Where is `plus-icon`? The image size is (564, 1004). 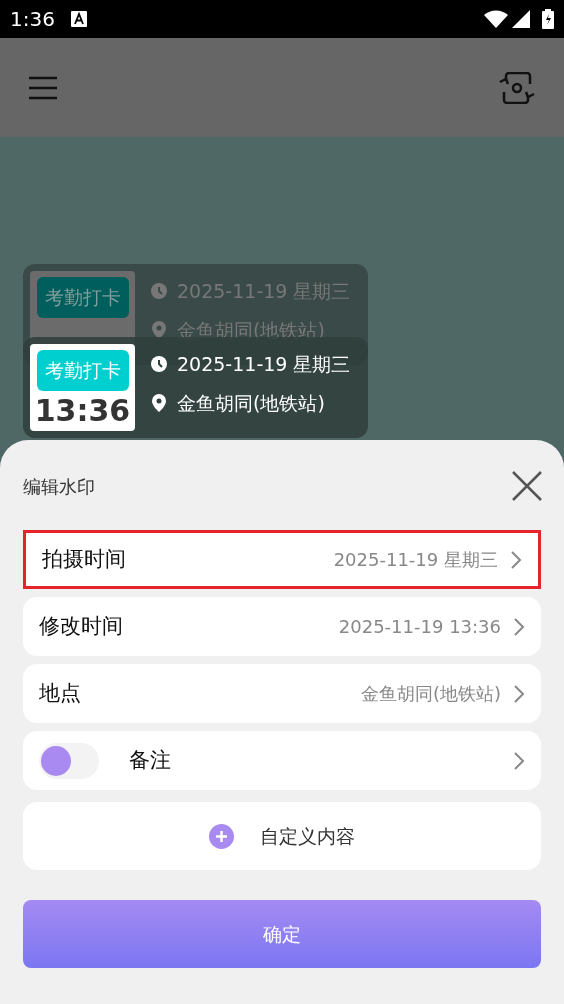 plus-icon is located at coordinates (221, 836).